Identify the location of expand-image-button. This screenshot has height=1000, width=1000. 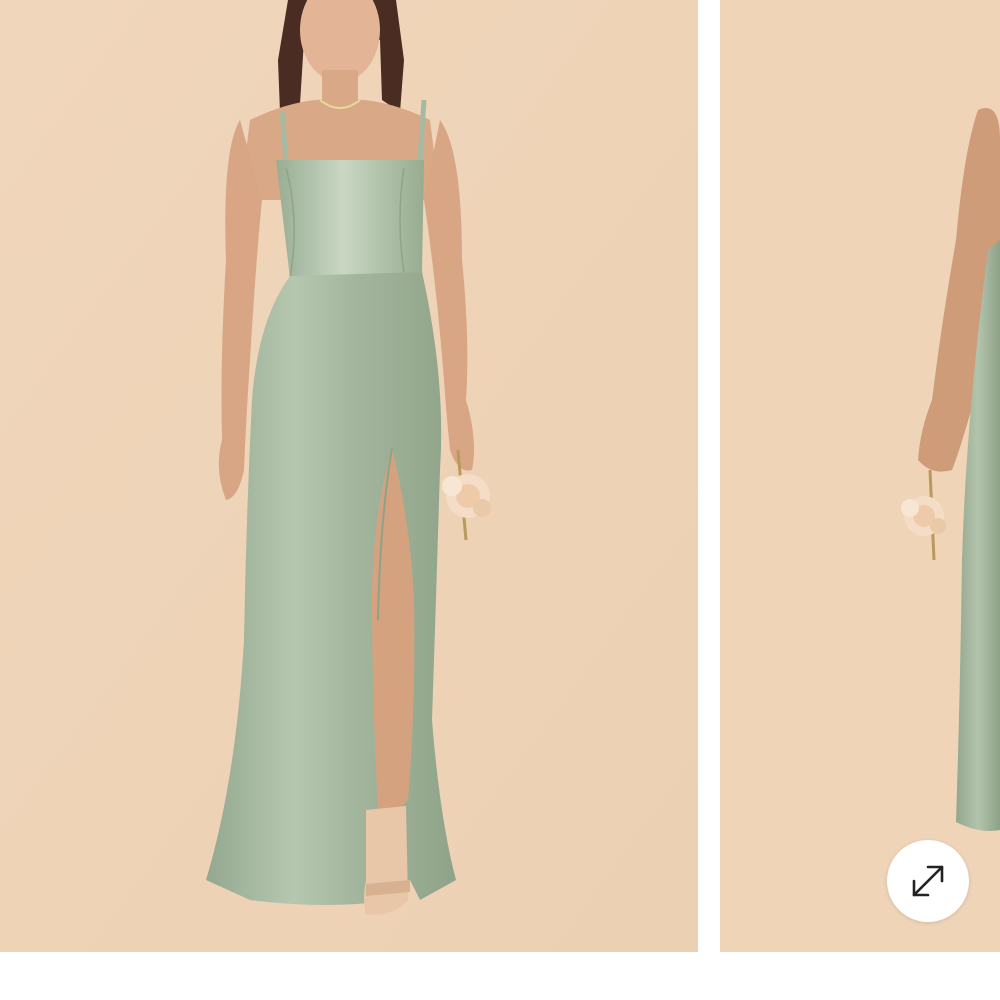
(928, 881).